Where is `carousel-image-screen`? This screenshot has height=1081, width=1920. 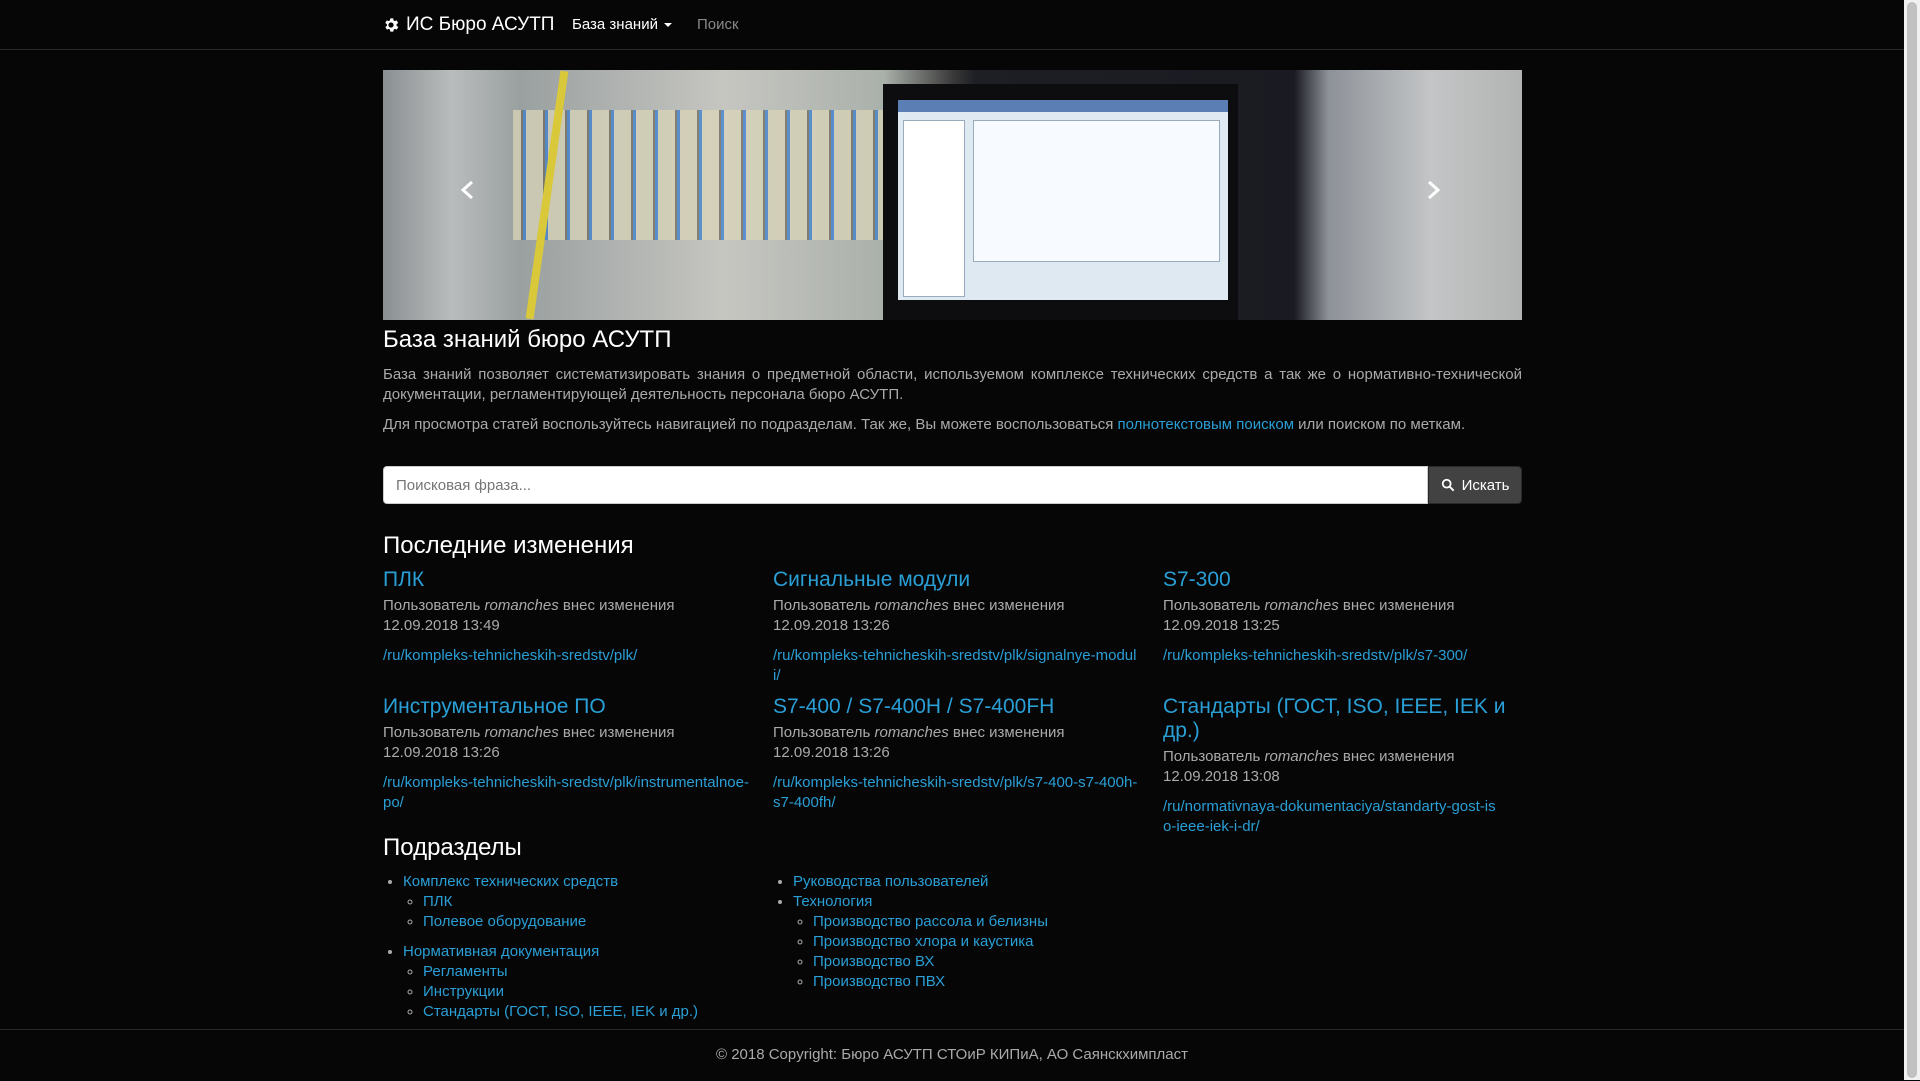
carousel-image-screen is located at coordinates (1063, 200).